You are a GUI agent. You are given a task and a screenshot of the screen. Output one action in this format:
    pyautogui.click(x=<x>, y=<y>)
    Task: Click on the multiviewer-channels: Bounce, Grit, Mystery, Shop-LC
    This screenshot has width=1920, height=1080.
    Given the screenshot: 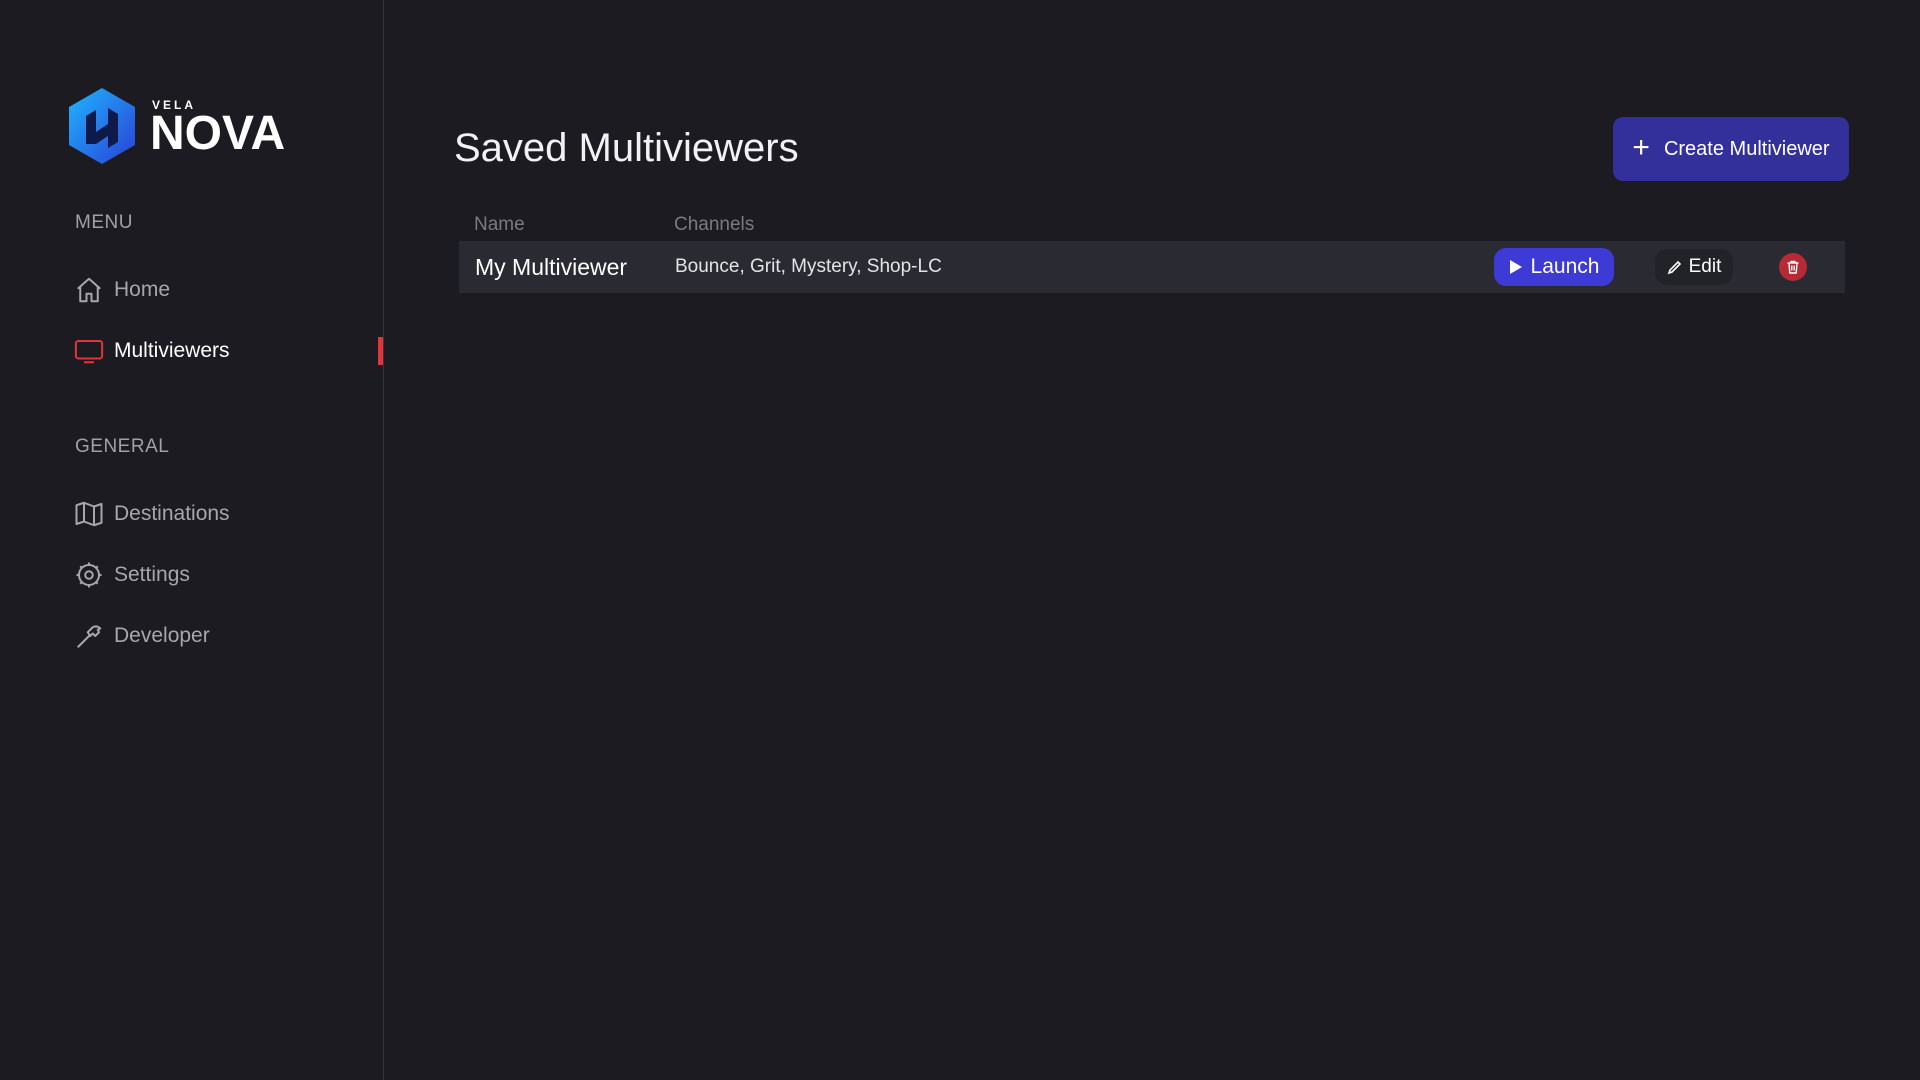 What is the action you would take?
    pyautogui.click(x=808, y=266)
    